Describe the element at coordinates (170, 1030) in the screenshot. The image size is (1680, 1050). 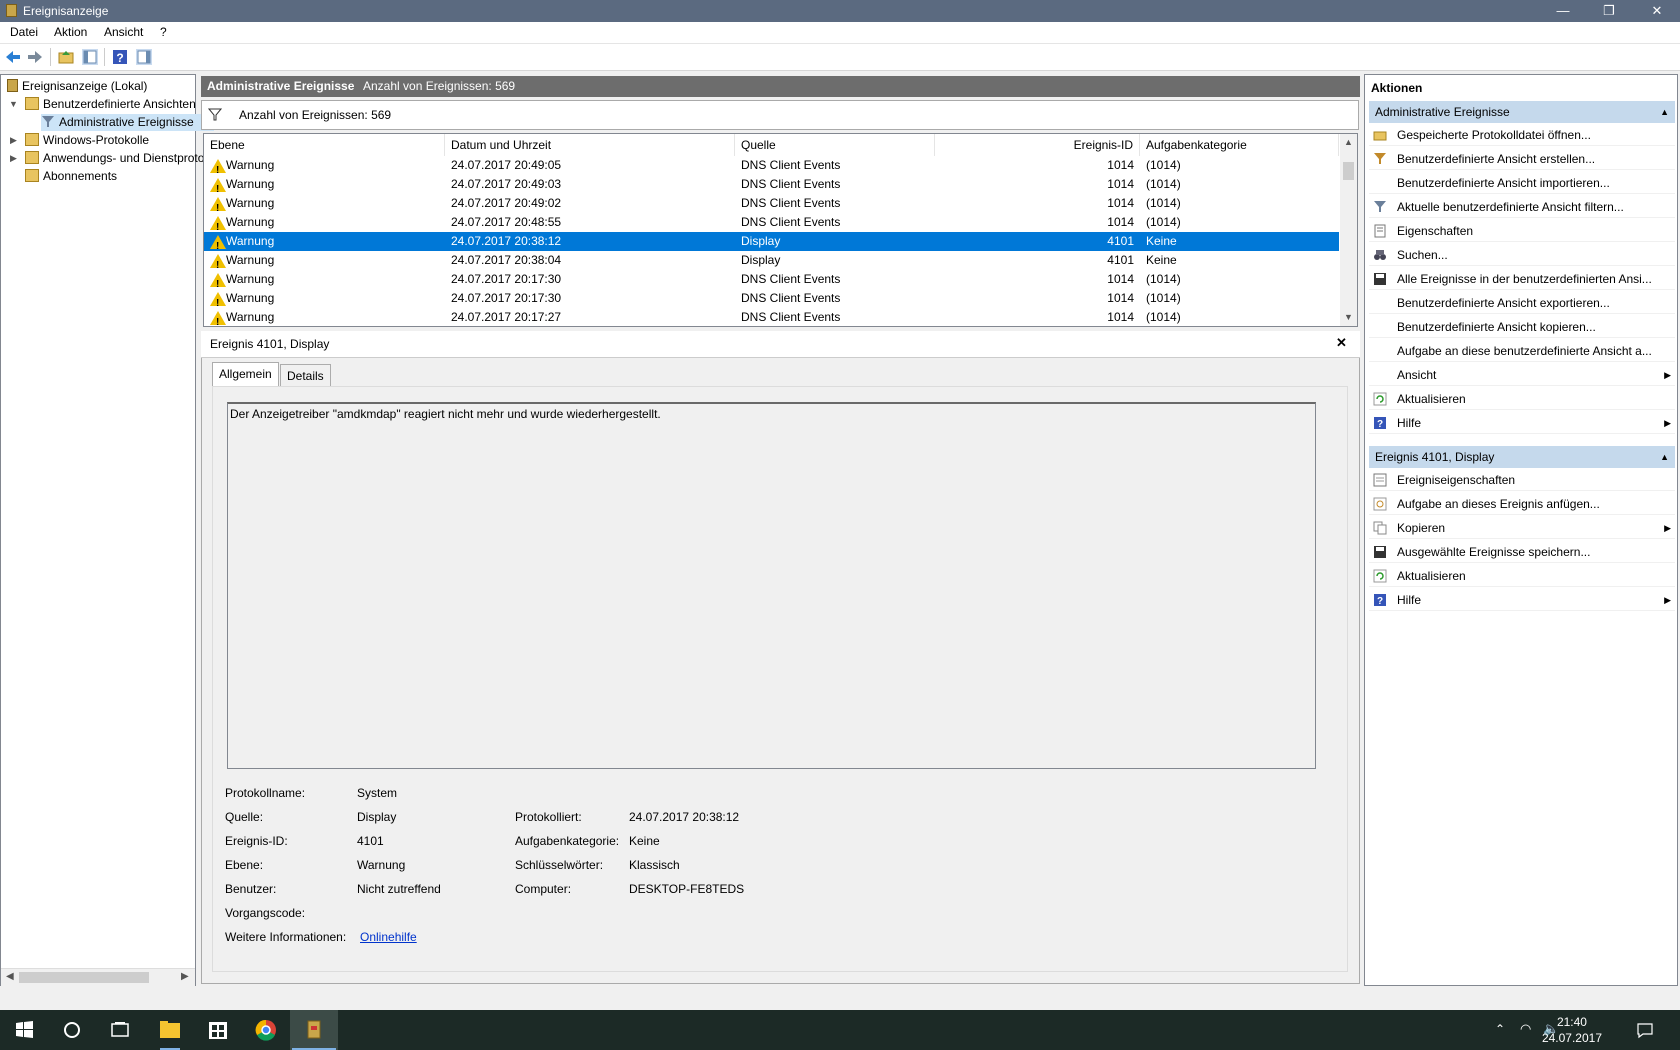
I see `file-explorer-icon` at that location.